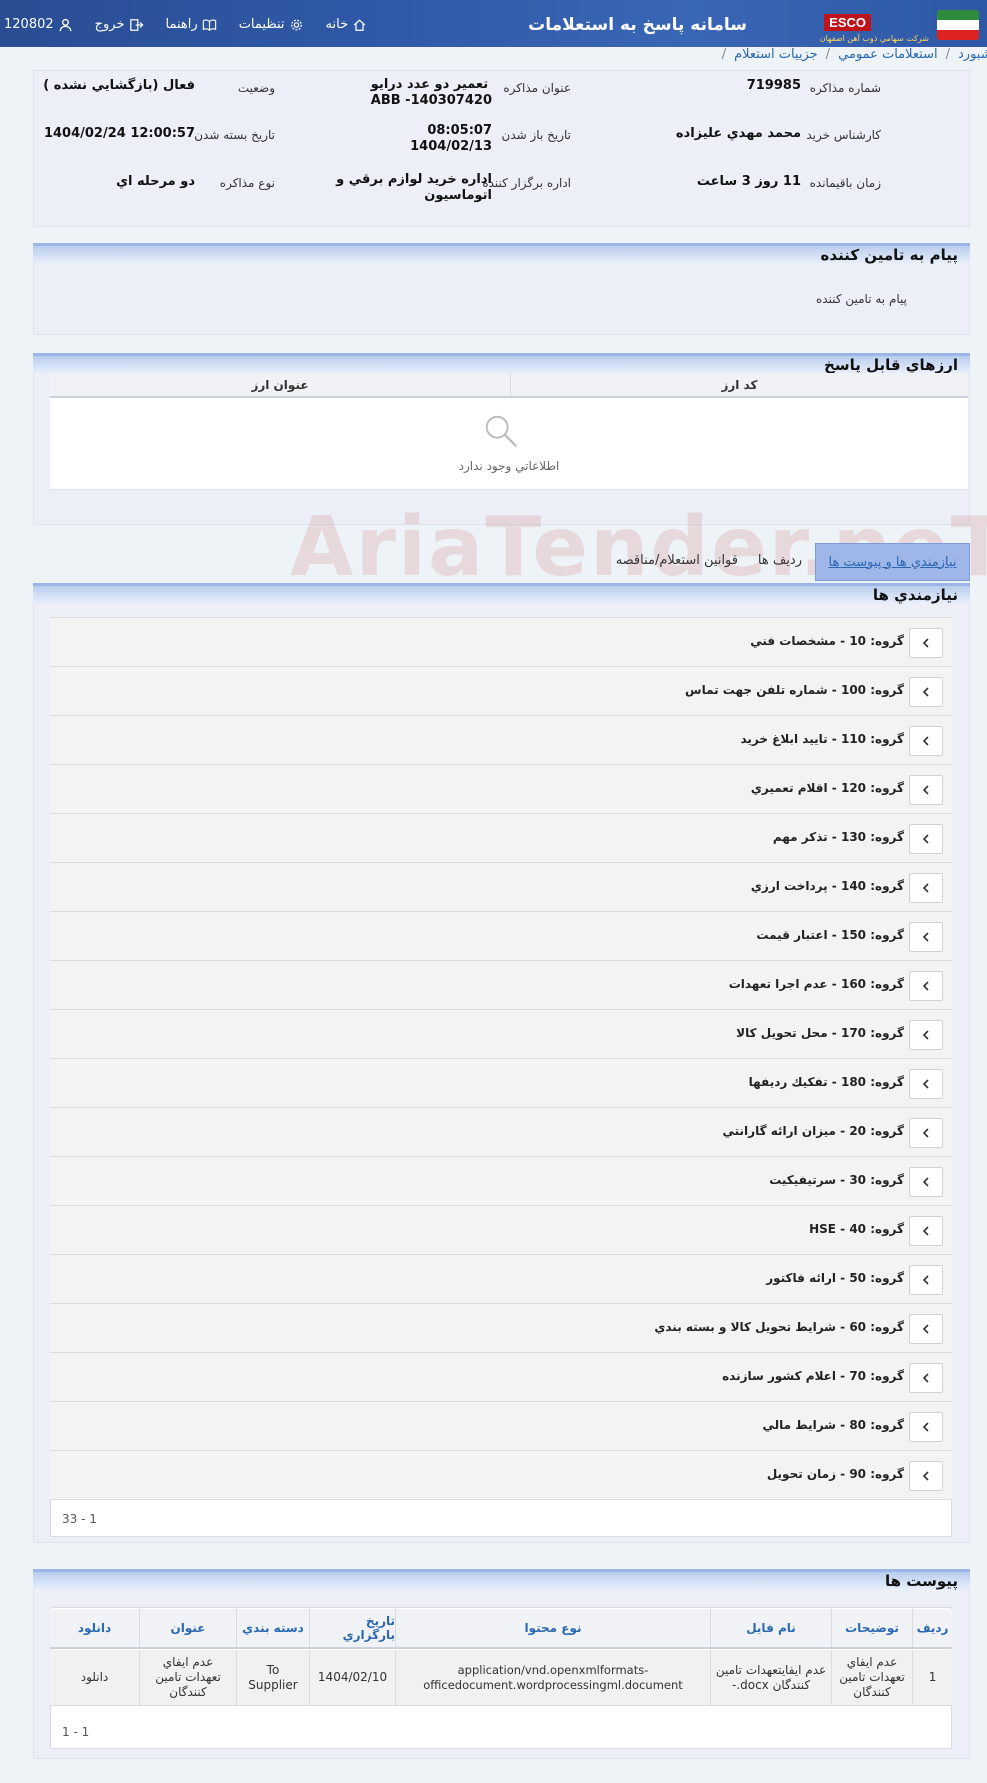  I want to click on help-label: راهنما, so click(181, 24).